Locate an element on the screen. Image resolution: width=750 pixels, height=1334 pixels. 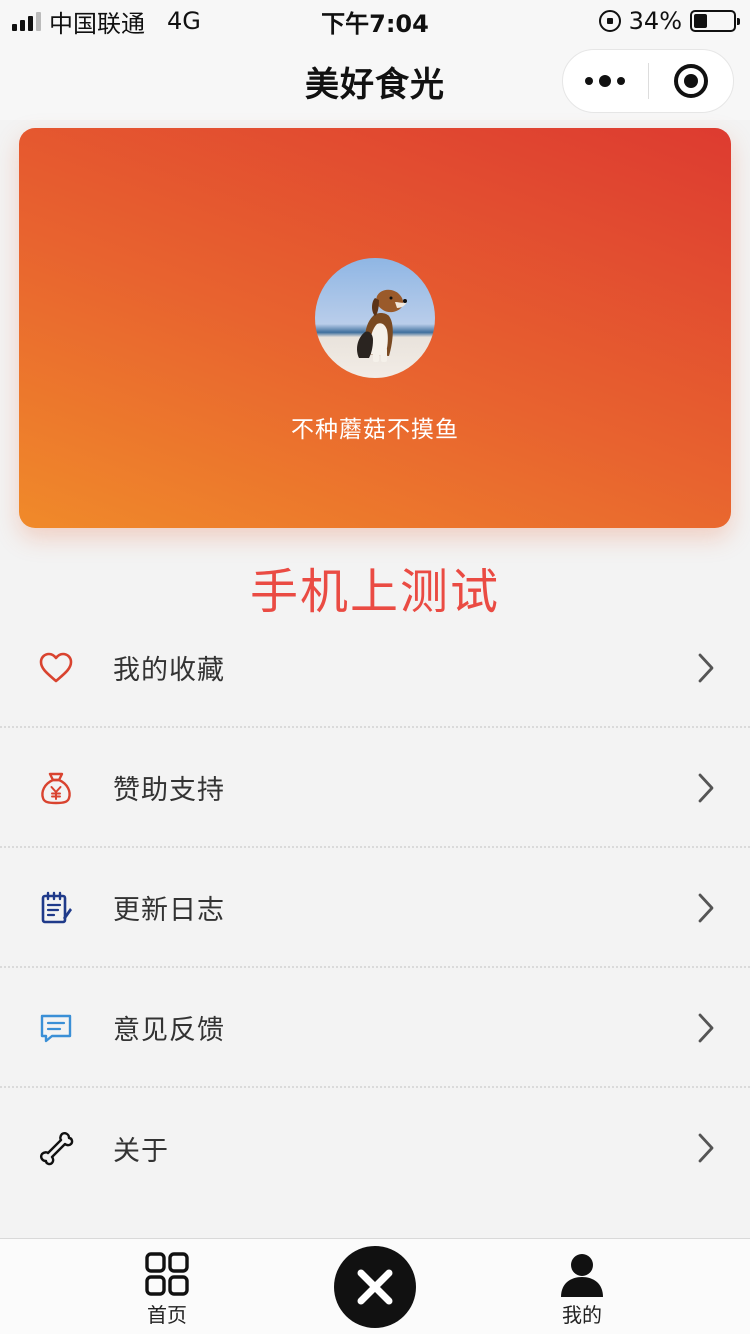
close-mini-program-button is located at coordinates (691, 81).